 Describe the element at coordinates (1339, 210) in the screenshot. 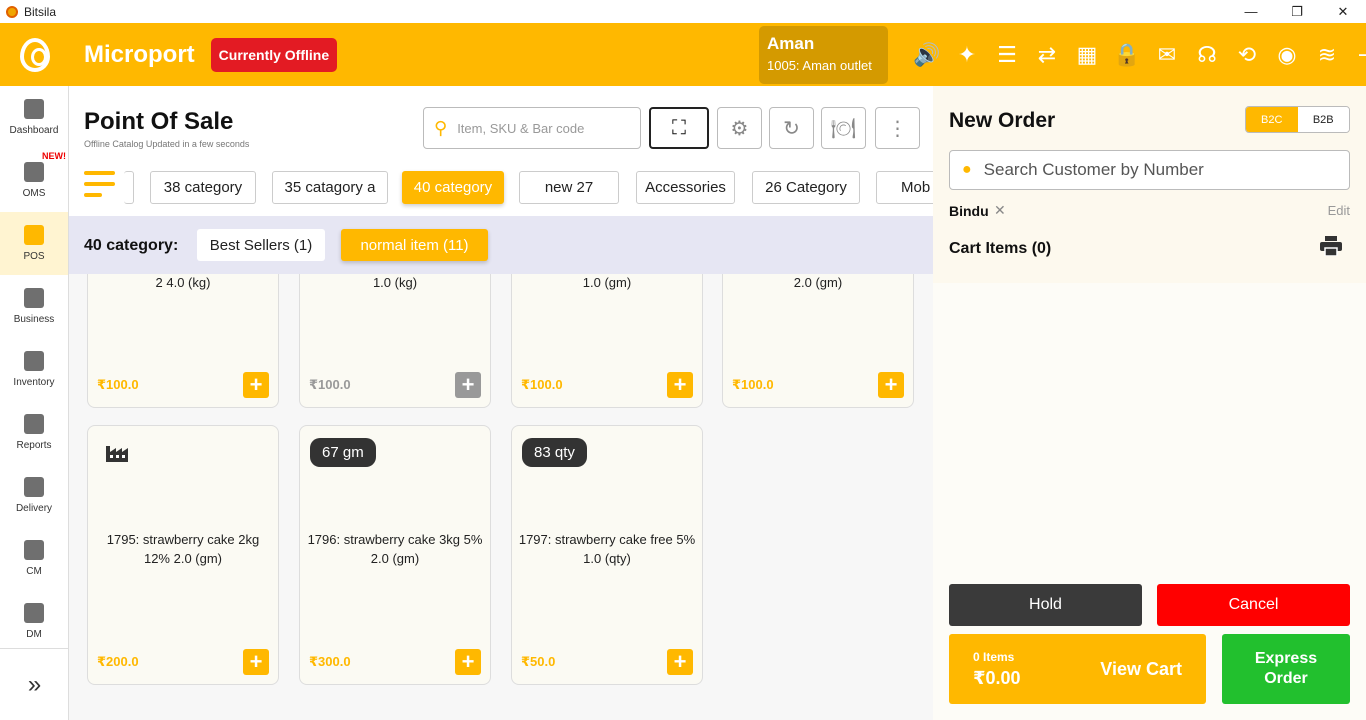

I see `edit-customer-button: Edit` at that location.